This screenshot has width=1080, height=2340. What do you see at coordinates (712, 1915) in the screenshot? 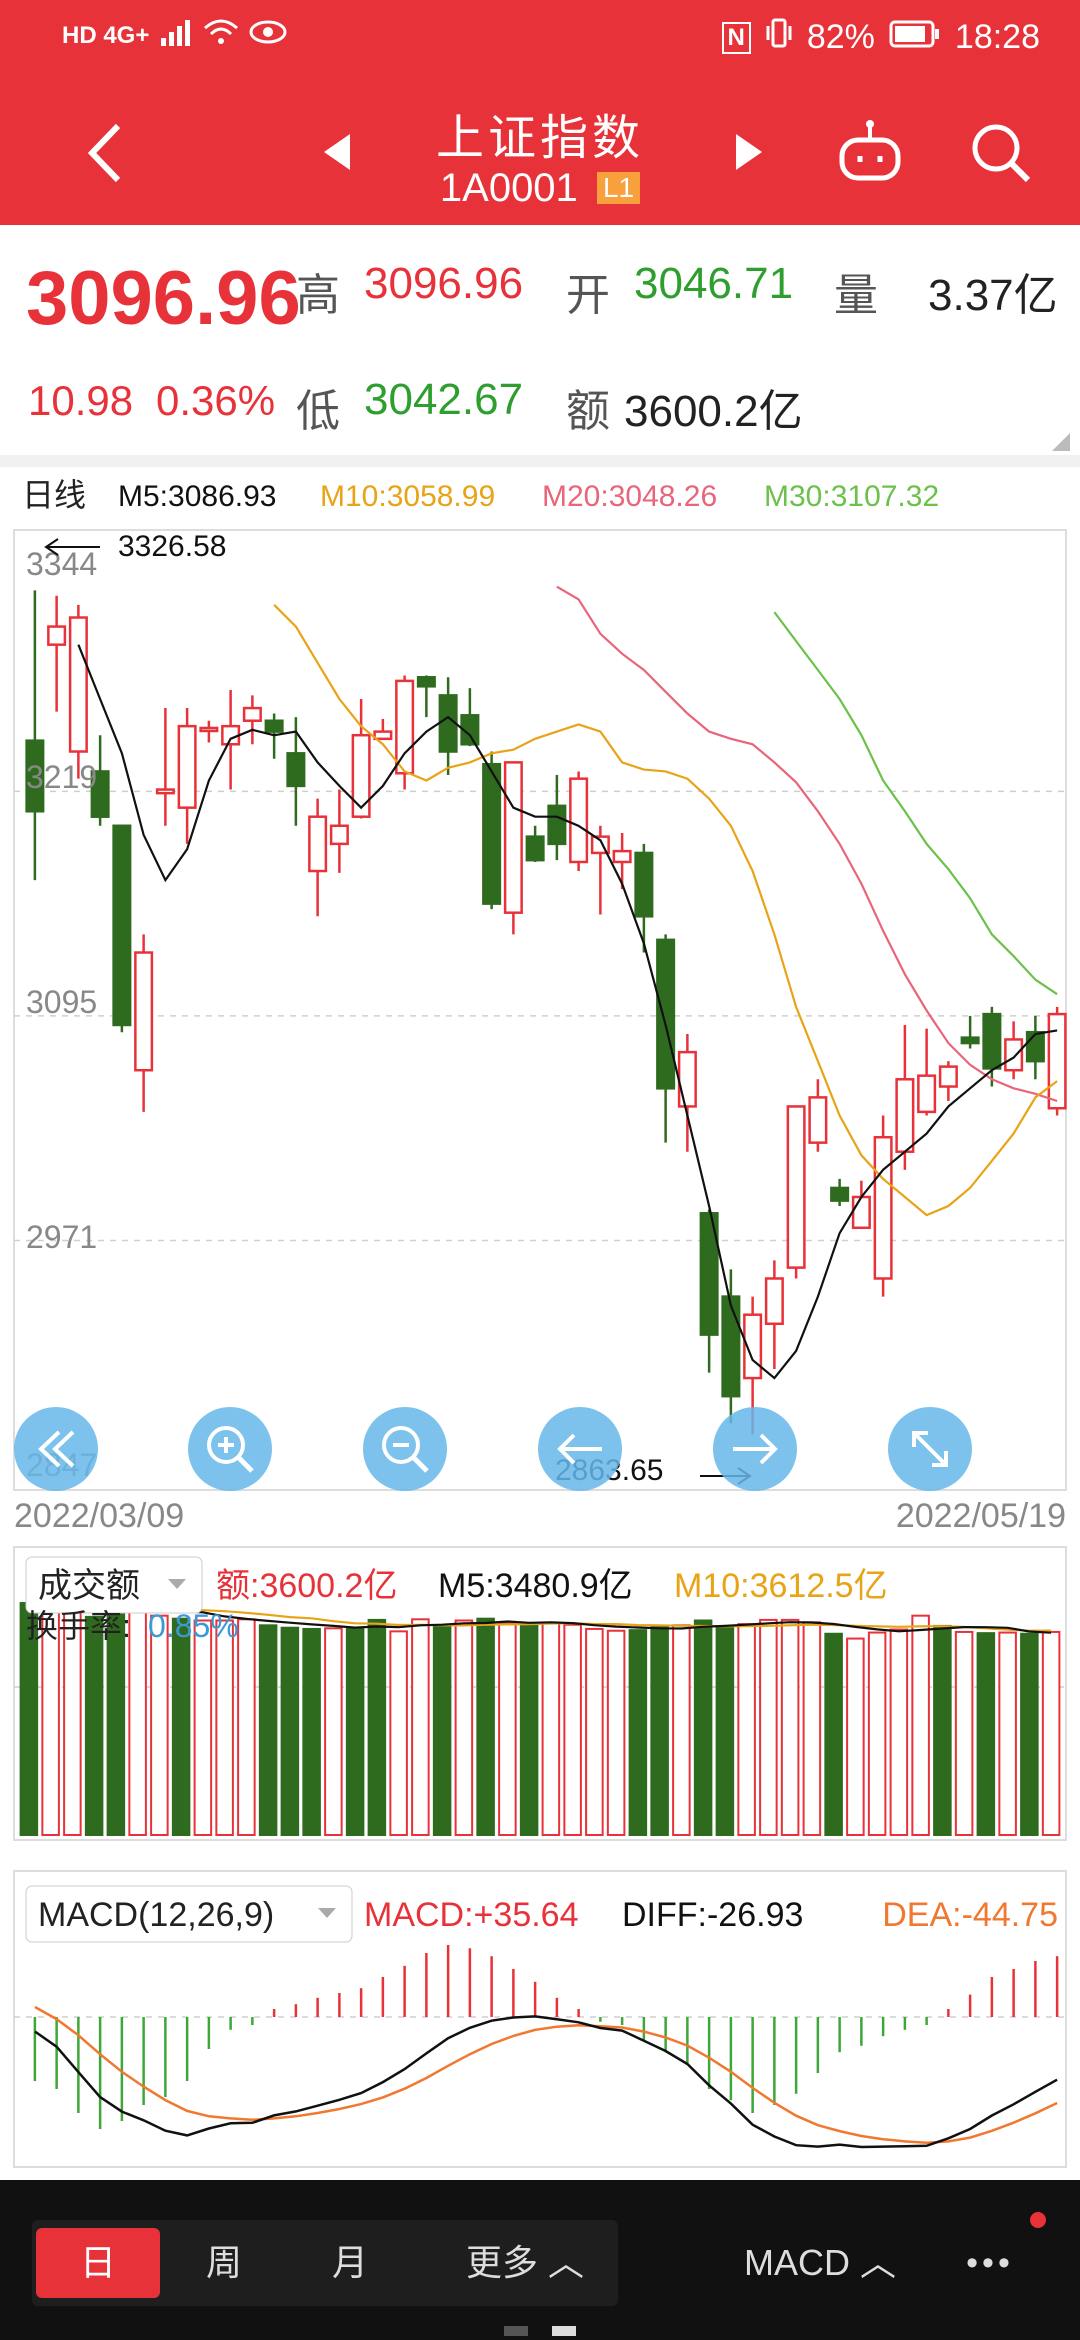
I see `diff-value: DIFF:-26.93` at bounding box center [712, 1915].